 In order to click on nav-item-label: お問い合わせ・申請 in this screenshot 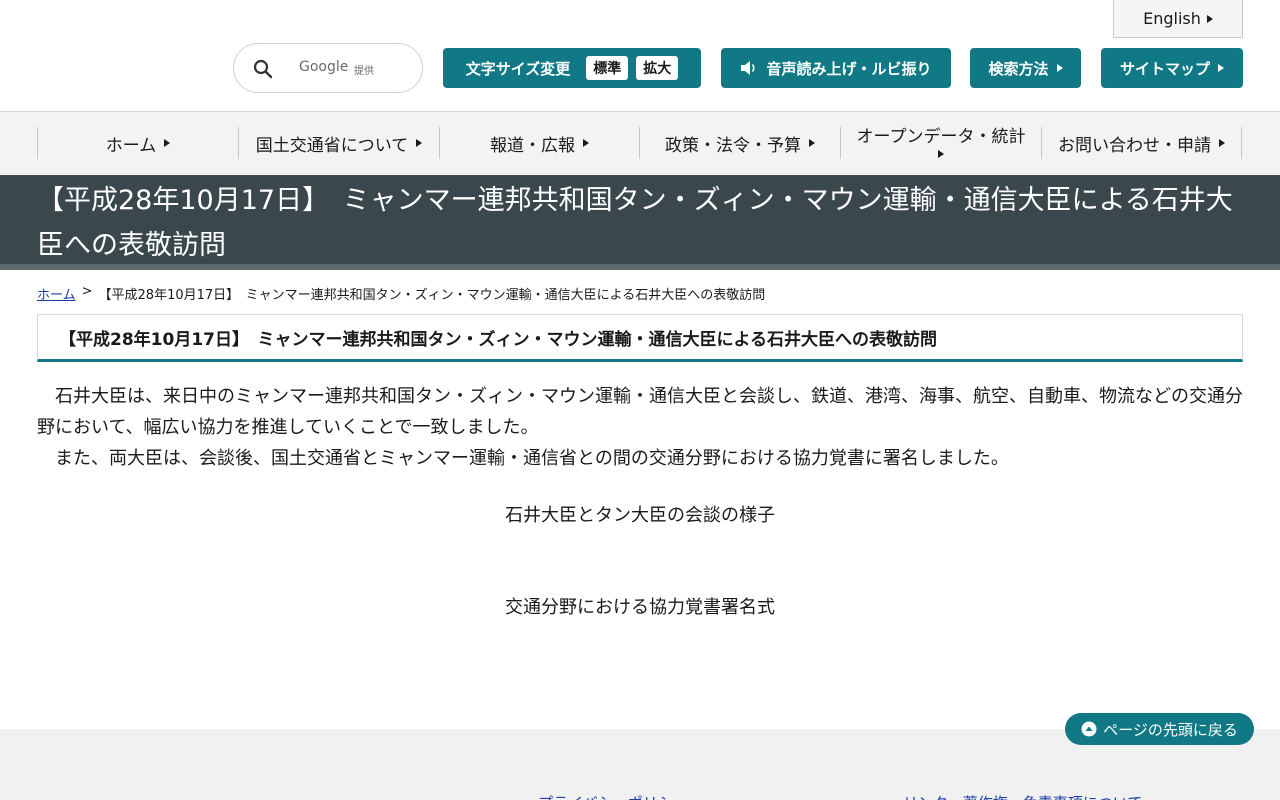, I will do `click(1134, 145)`.